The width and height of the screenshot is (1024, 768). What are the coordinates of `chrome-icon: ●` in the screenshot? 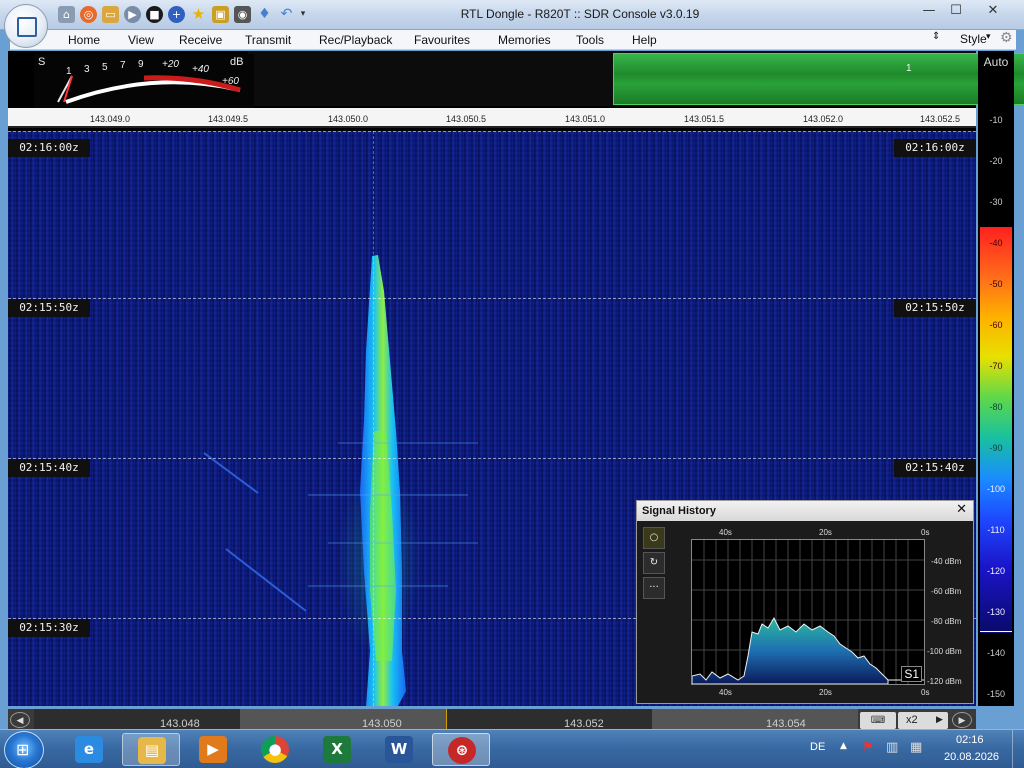 It's located at (275, 749).